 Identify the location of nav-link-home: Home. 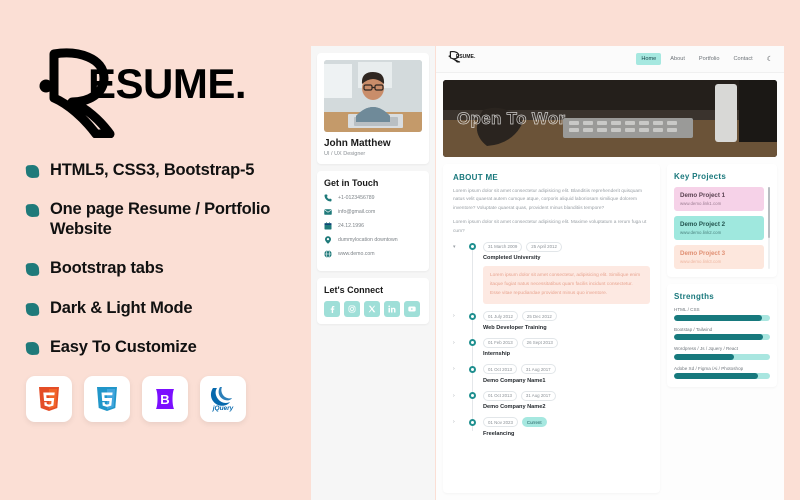
(649, 59).